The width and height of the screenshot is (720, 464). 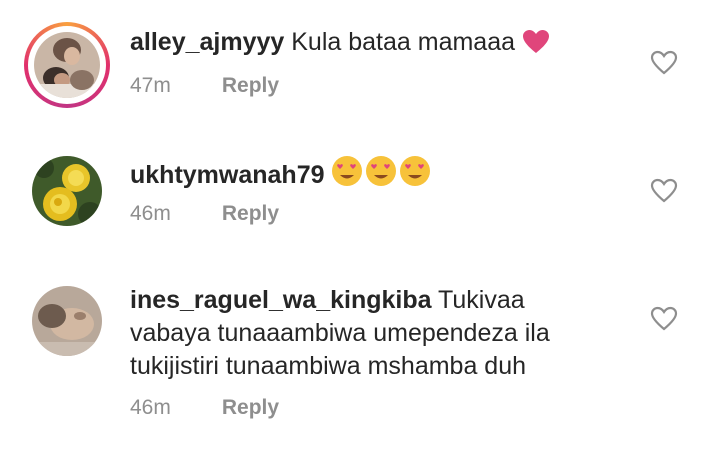 What do you see at coordinates (207, 42) in the screenshot?
I see `comment-username: alley_ajmyyy` at bounding box center [207, 42].